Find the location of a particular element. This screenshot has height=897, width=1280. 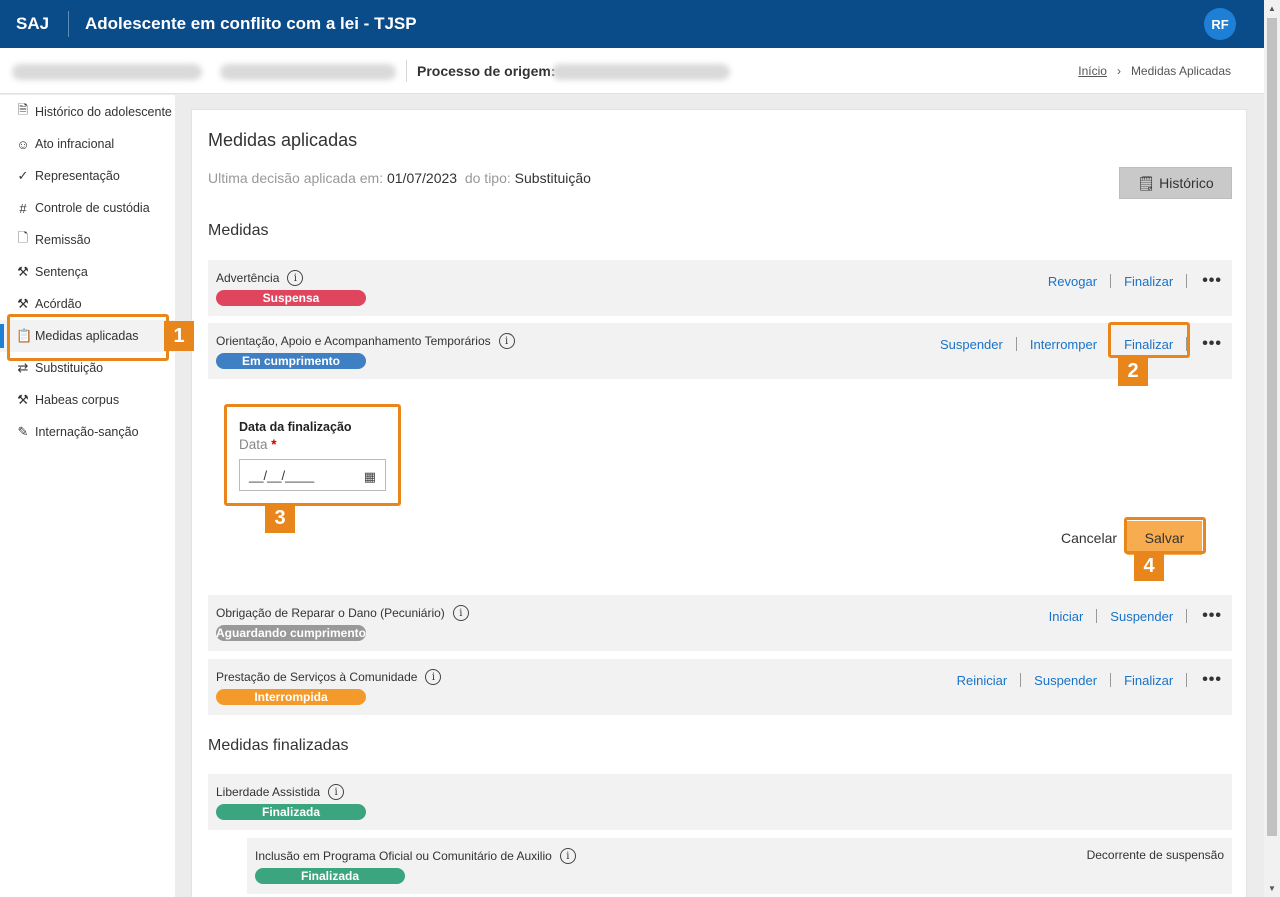

cancel-button: Cancelar is located at coordinates (1089, 538).